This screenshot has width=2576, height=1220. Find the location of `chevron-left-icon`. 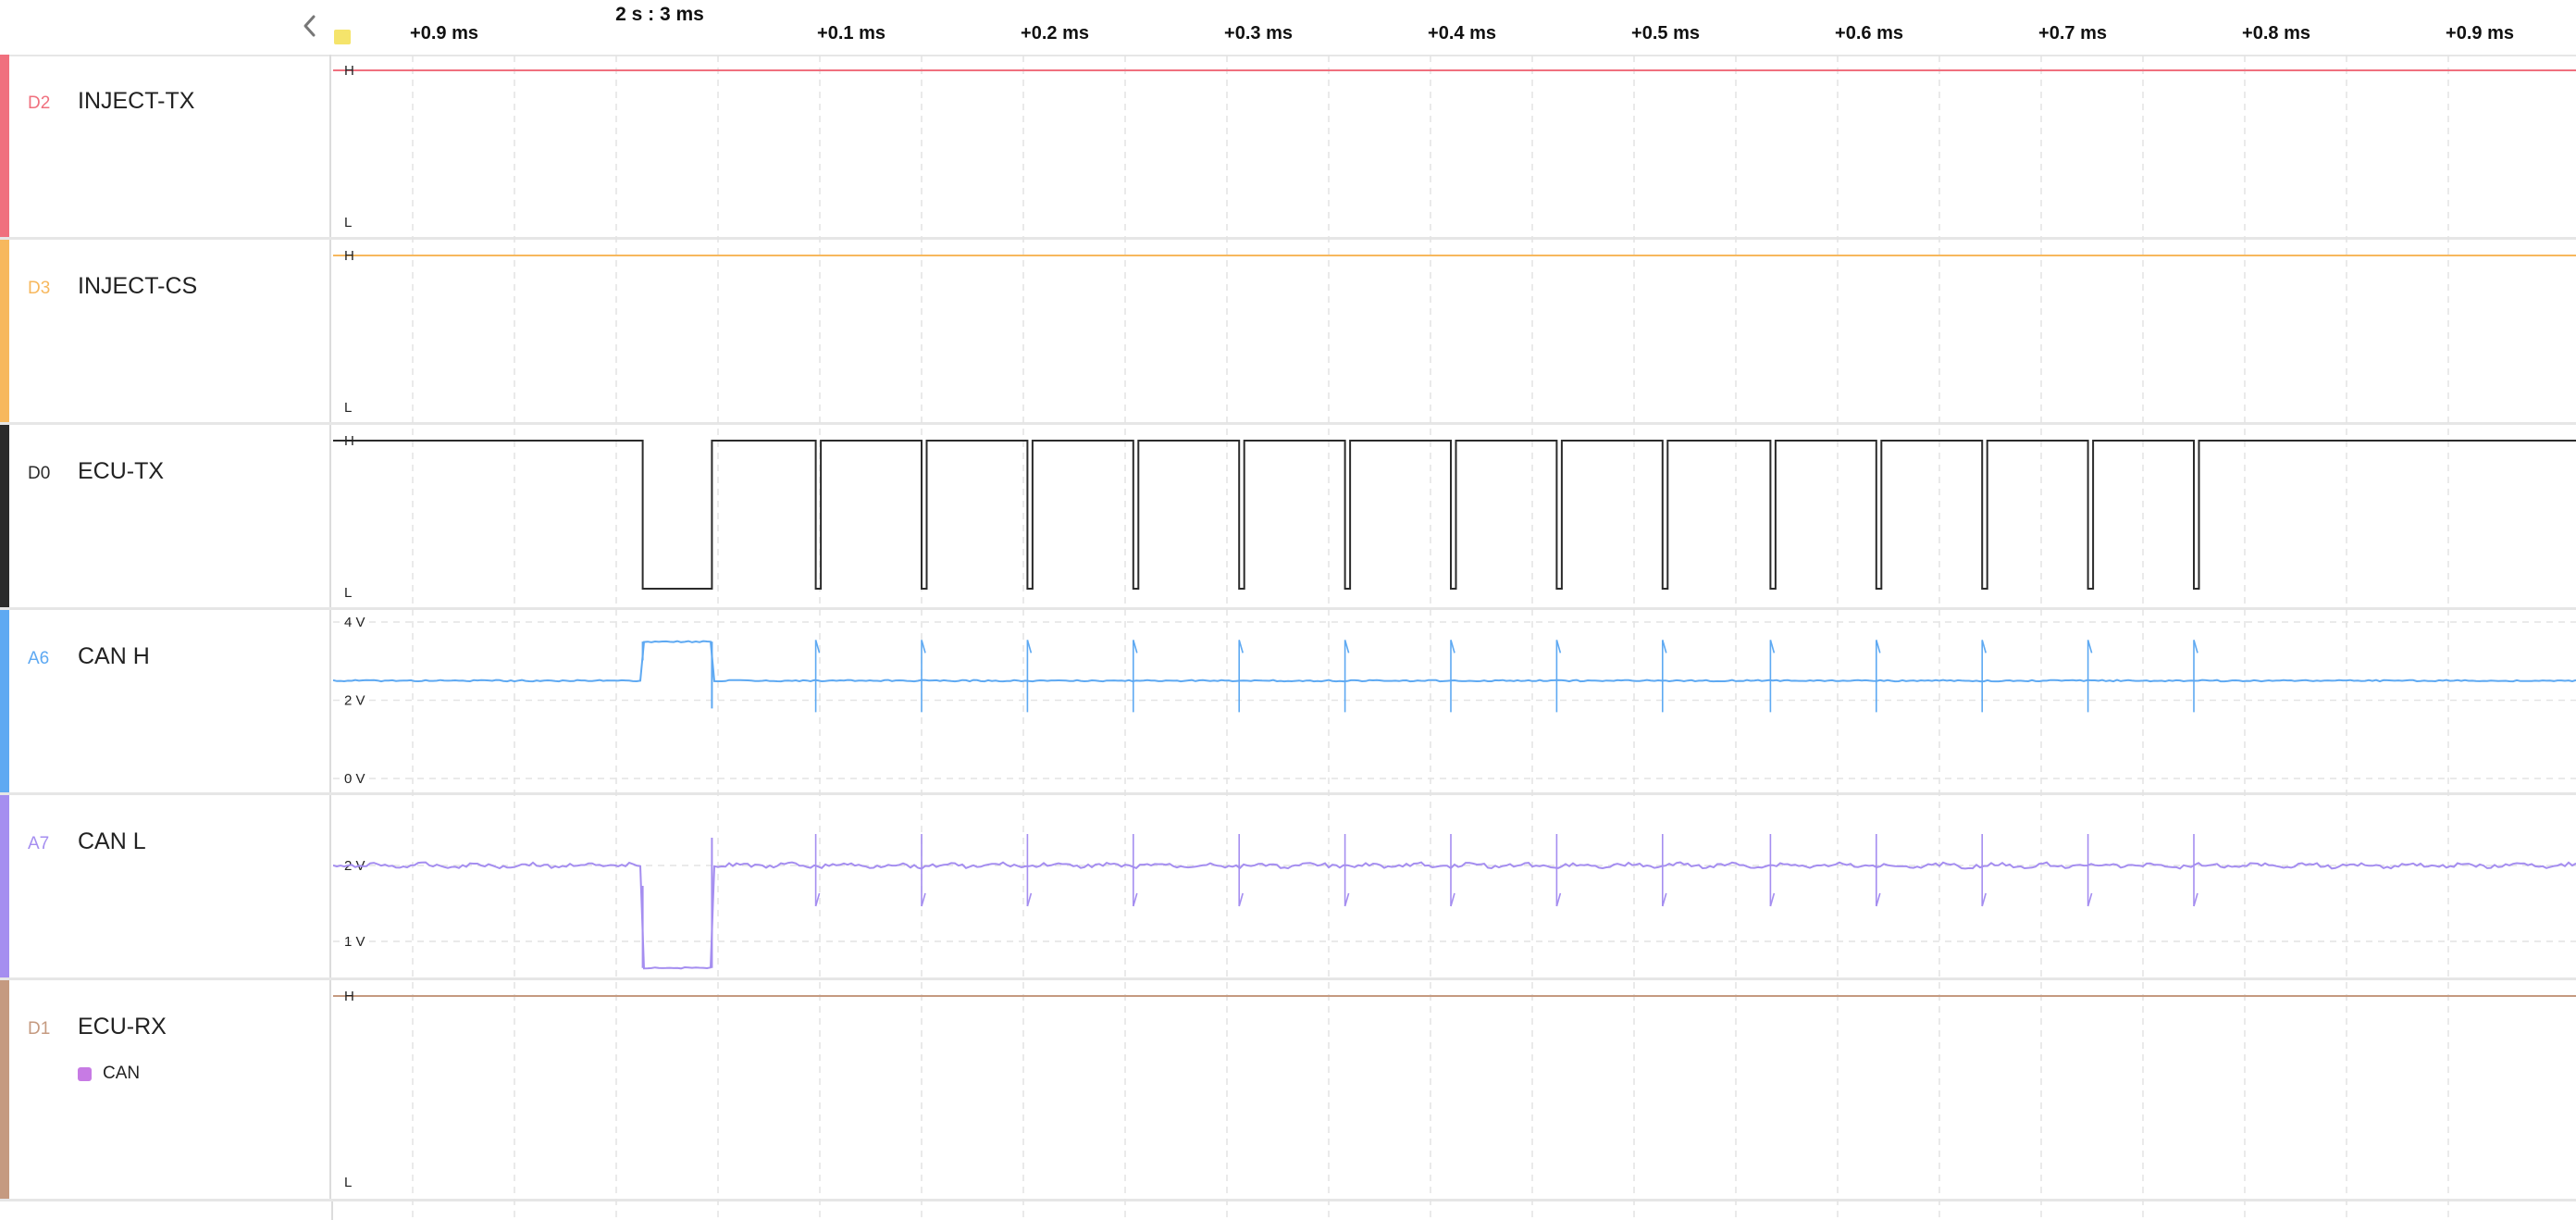

chevron-left-icon is located at coordinates (309, 26).